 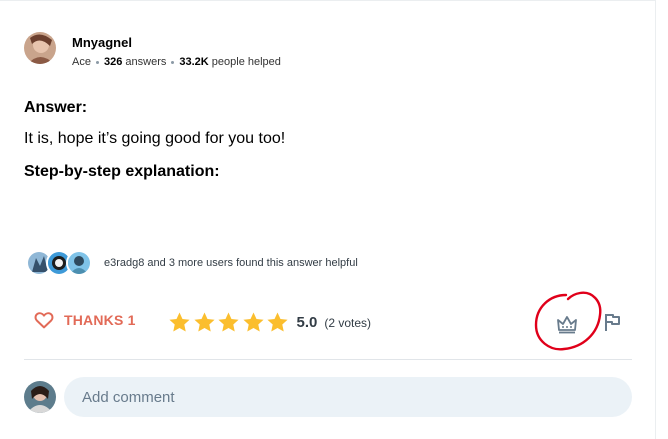 I want to click on crown-icon, so click(x=567, y=326).